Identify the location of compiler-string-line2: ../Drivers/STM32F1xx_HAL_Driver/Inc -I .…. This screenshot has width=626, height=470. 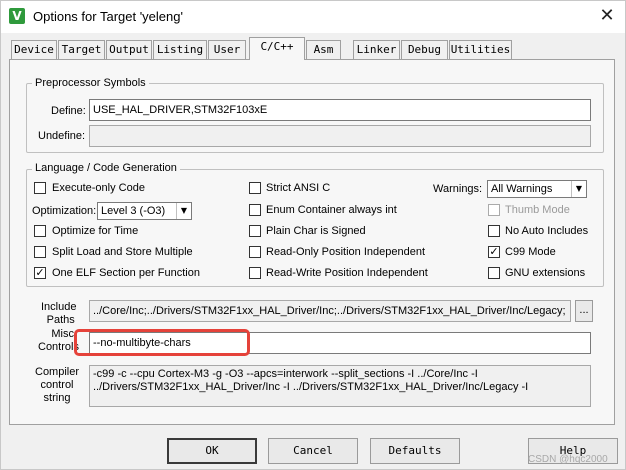
(311, 387).